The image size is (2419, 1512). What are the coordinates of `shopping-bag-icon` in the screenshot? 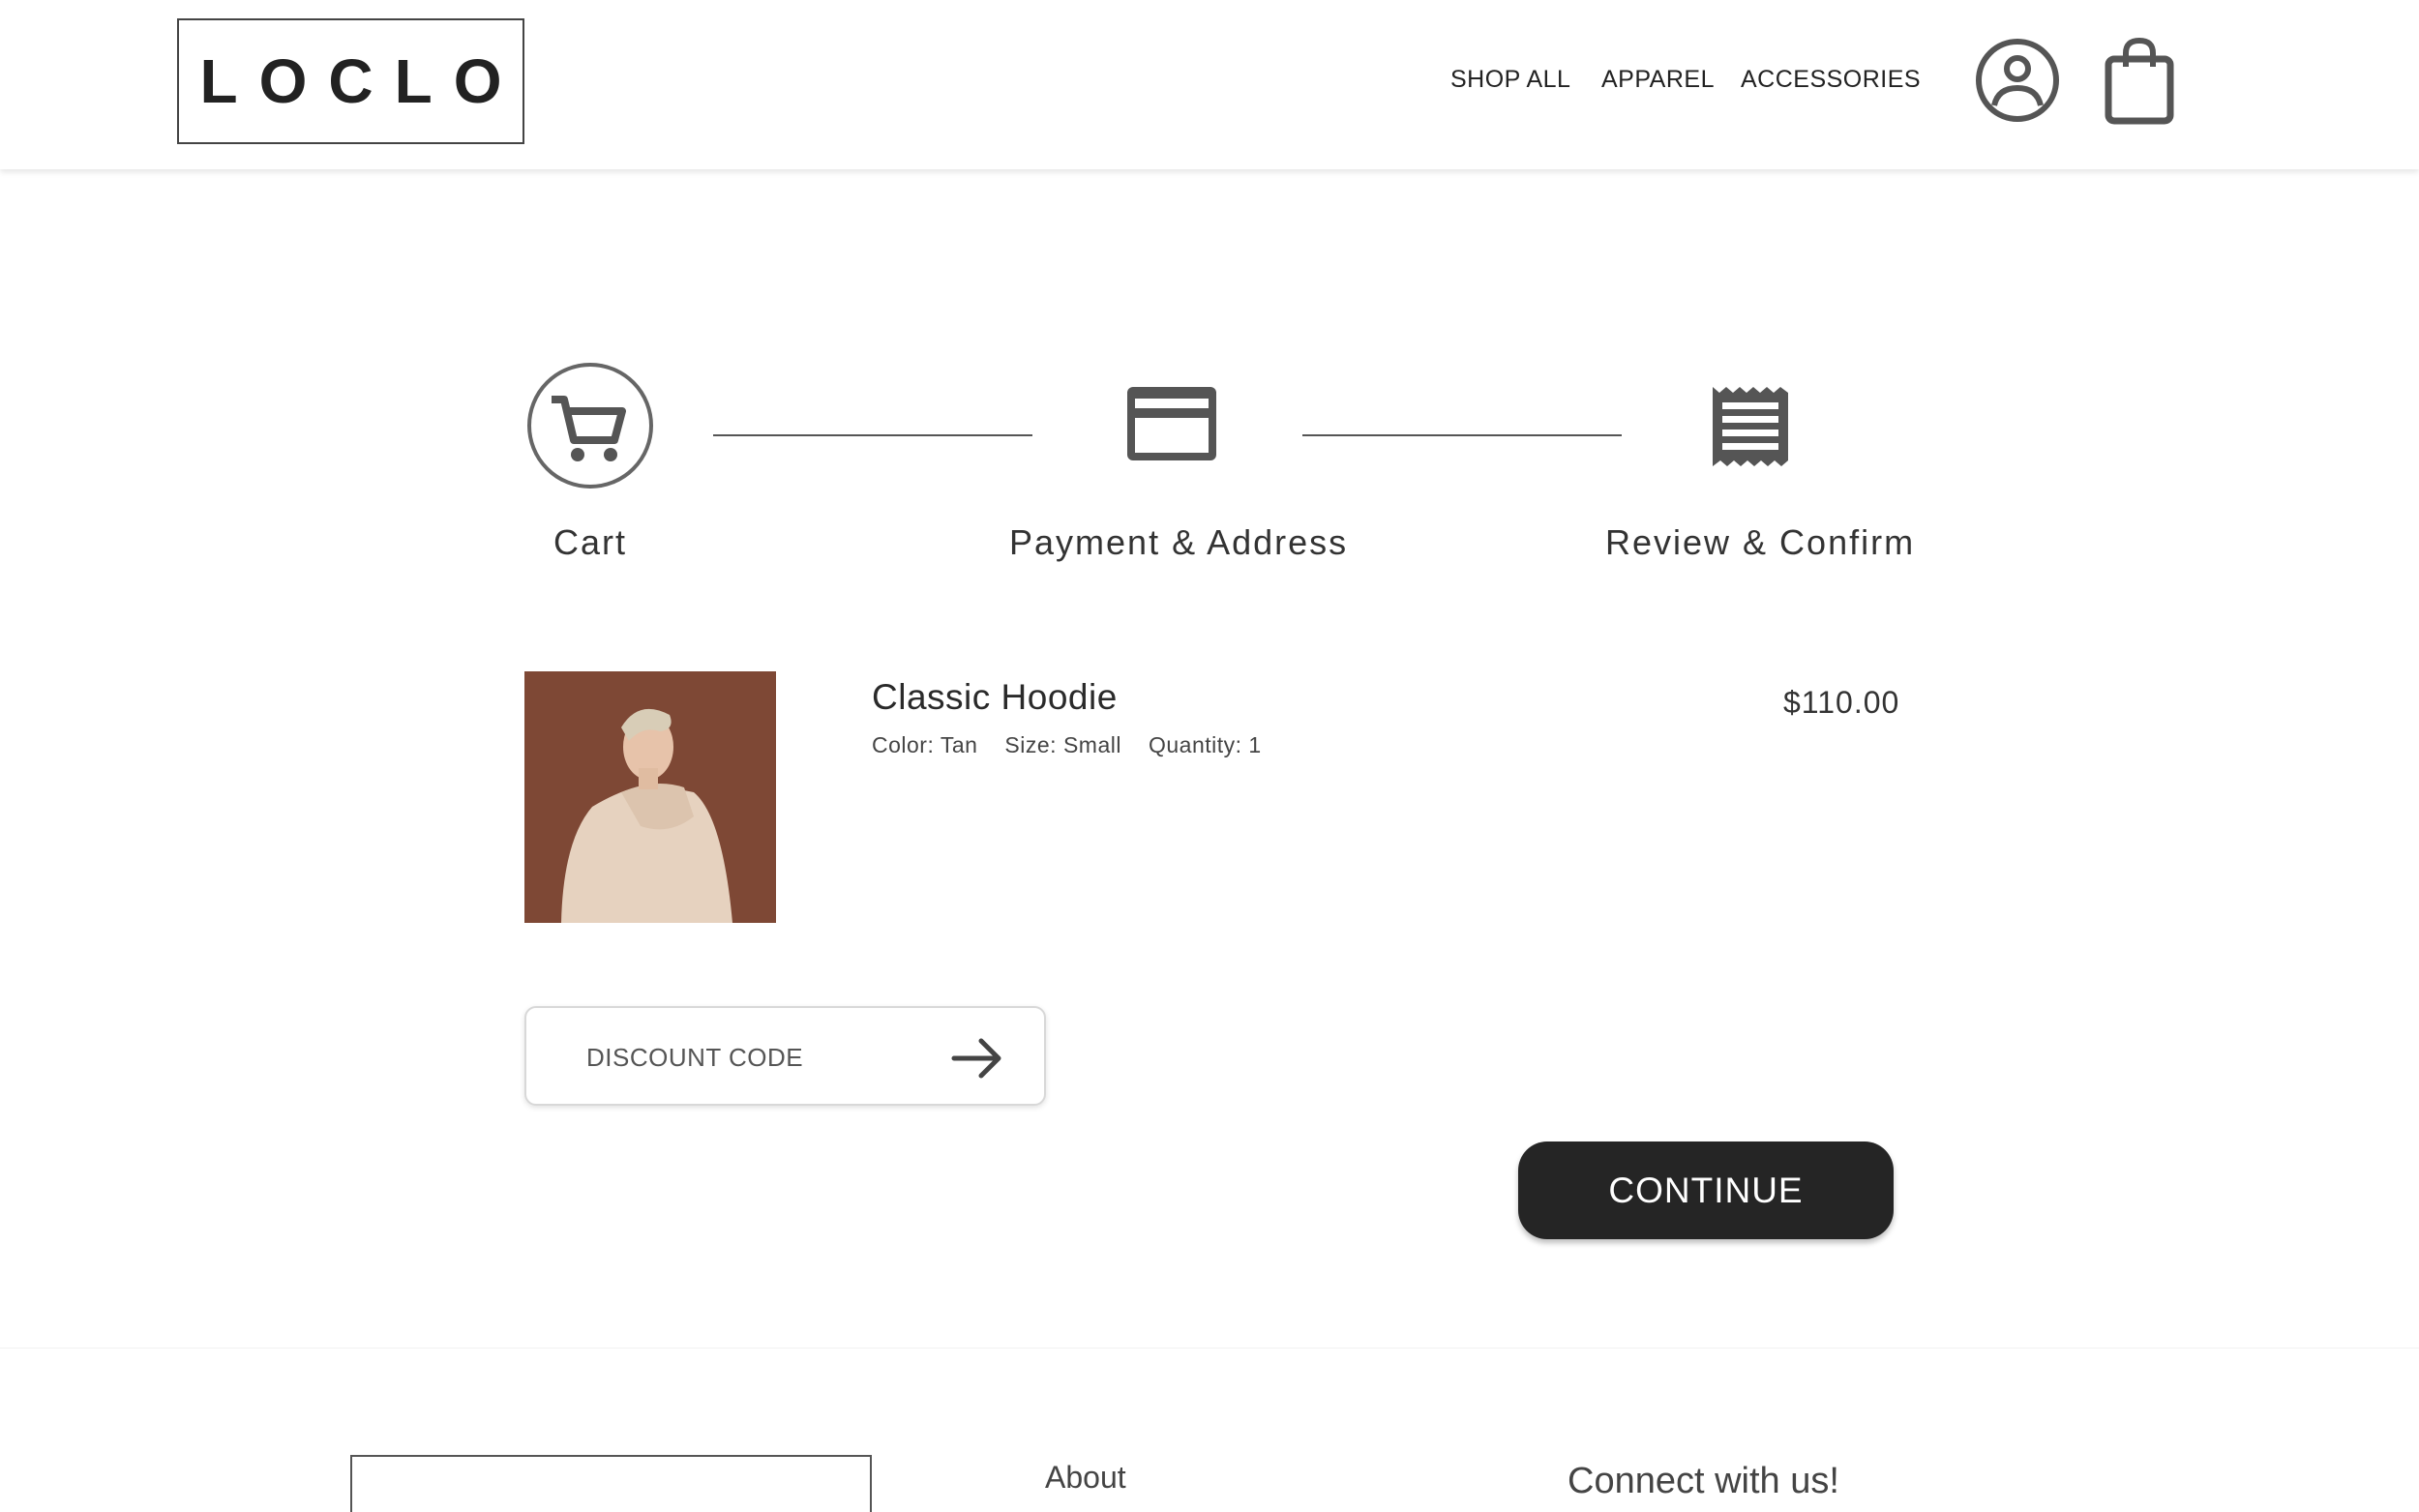 It's located at (2140, 80).